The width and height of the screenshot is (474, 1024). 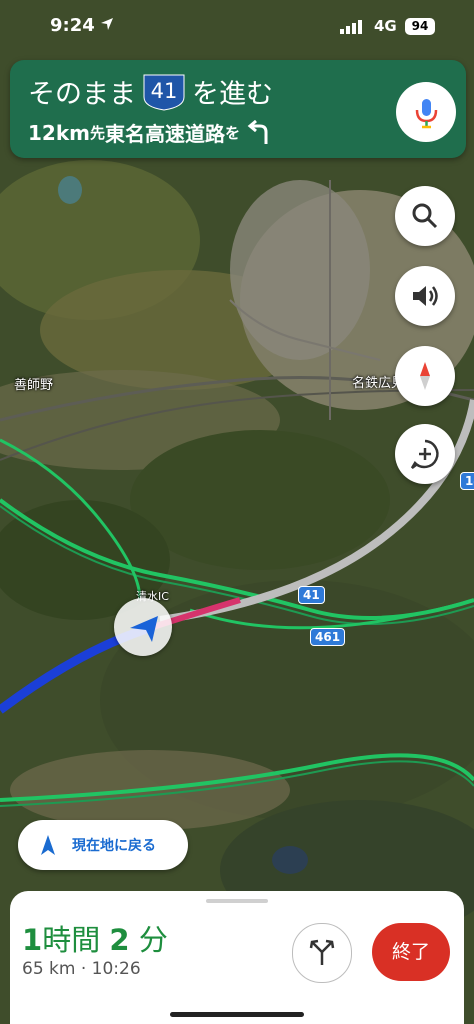 What do you see at coordinates (420, 26) in the screenshot?
I see `battery-indicator: 94` at bounding box center [420, 26].